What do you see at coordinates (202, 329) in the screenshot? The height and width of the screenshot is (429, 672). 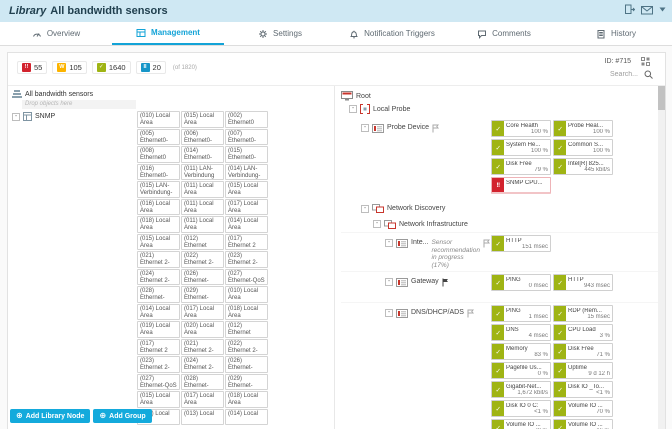 I see `library-sensor-box: (020) Local Area` at bounding box center [202, 329].